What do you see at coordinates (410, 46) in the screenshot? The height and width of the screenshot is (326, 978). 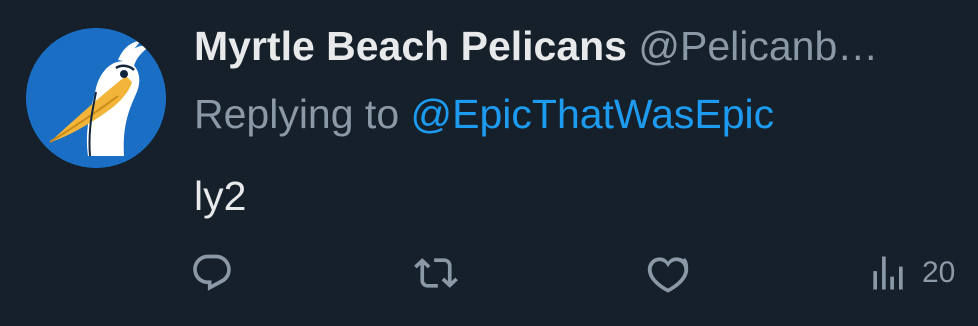 I see `display-name: Myrtle Beach Pelicans` at bounding box center [410, 46].